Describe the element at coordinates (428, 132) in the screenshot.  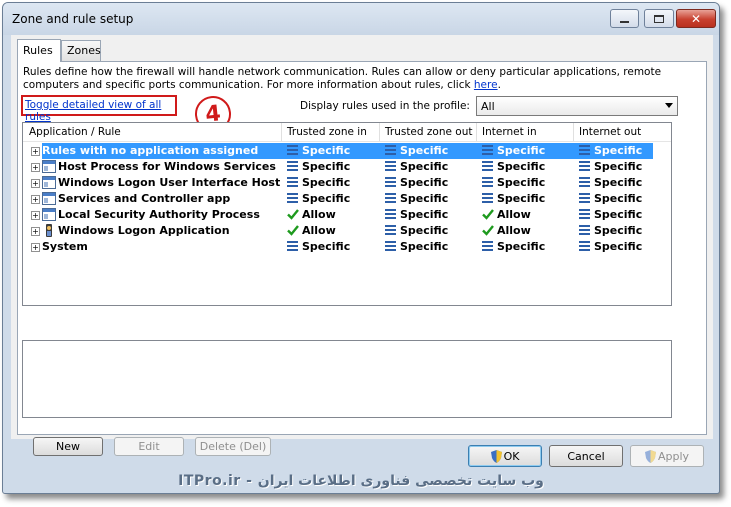
I see `column-header-trusted-out: Trusted zone out` at that location.